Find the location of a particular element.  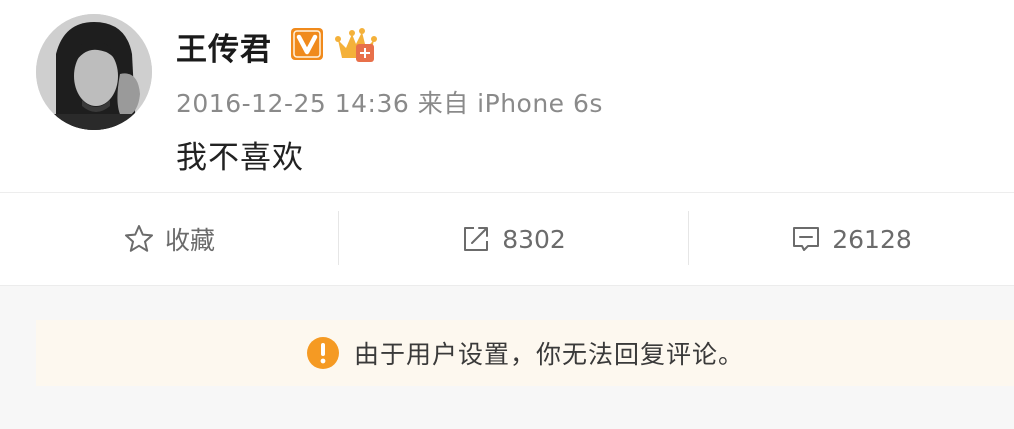

post-meta: 2016-12-25 14:36 来自 iPhone 6s is located at coordinates (389, 103).